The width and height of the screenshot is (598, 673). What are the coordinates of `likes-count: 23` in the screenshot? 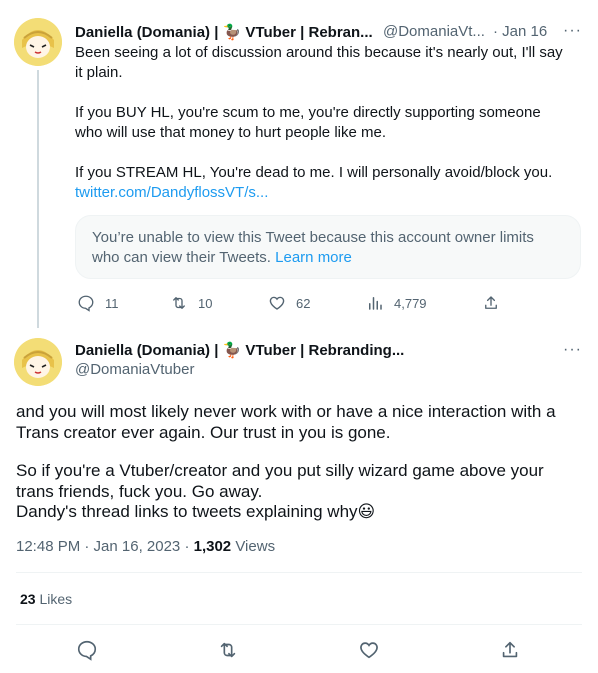 It's located at (28, 599).